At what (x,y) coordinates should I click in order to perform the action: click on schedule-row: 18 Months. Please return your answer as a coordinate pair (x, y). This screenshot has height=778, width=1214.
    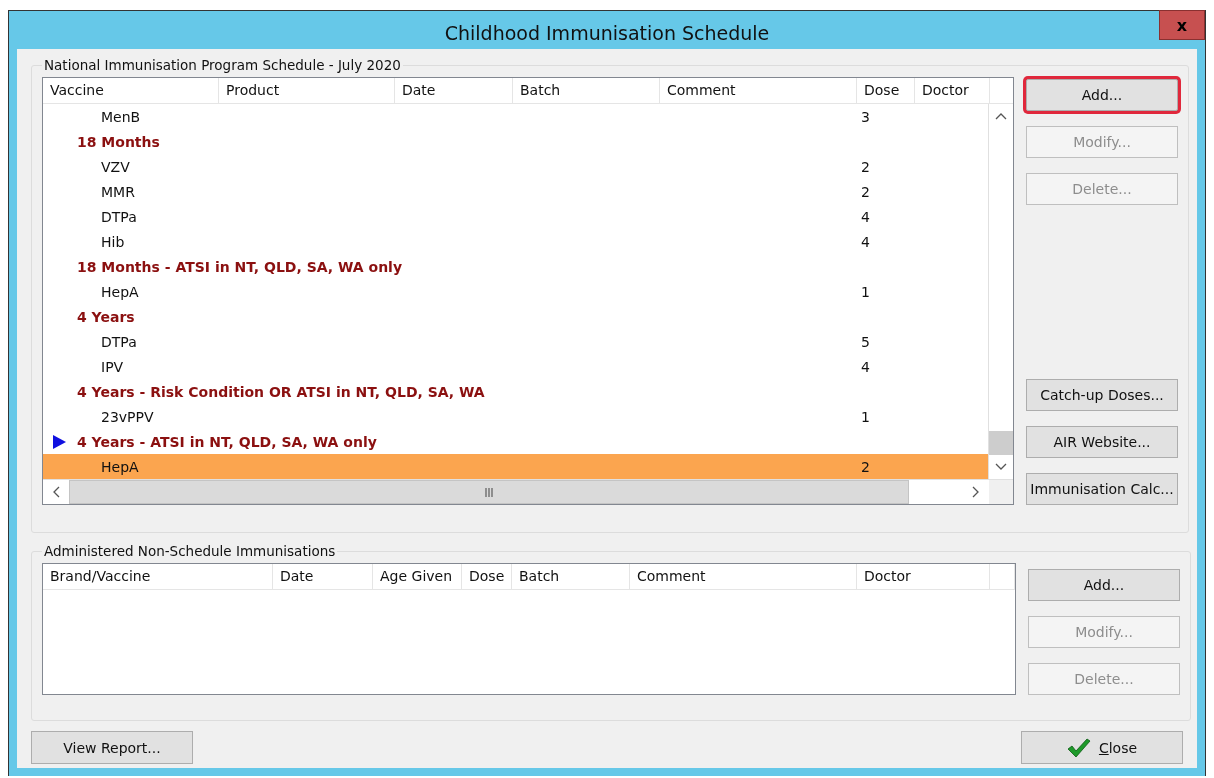
    Looking at the image, I should click on (515, 141).